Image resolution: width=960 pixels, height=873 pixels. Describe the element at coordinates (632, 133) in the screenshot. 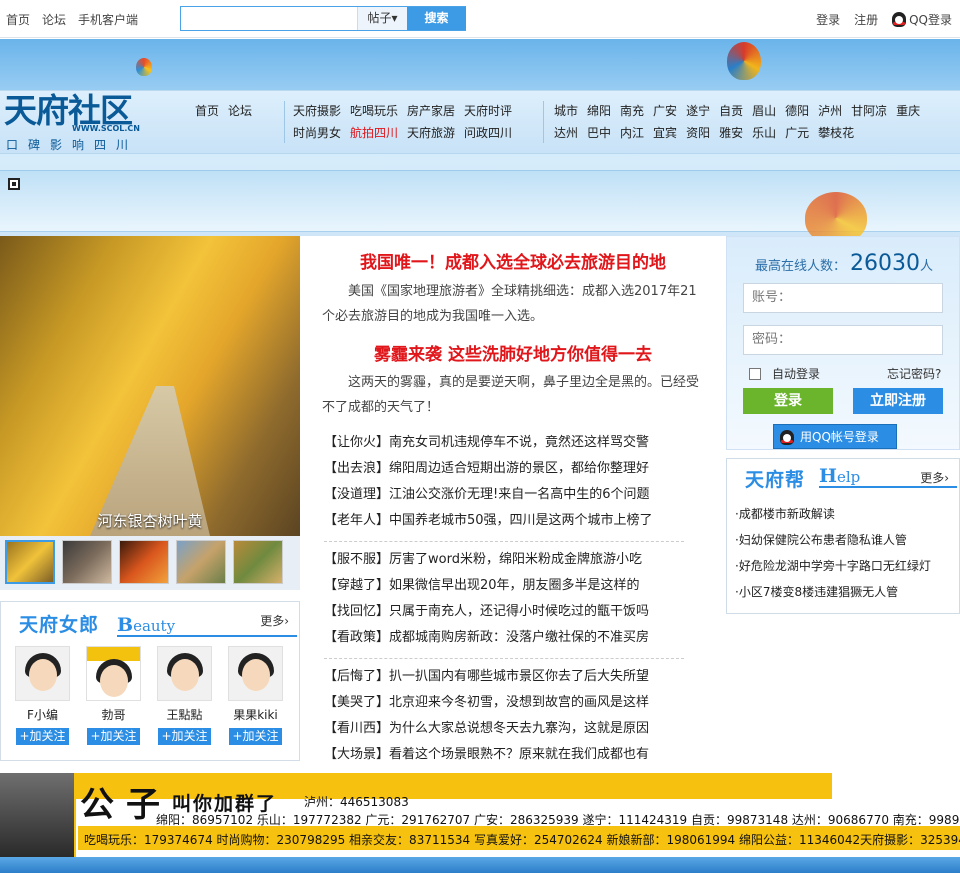

I see `nav-city: 内江` at that location.